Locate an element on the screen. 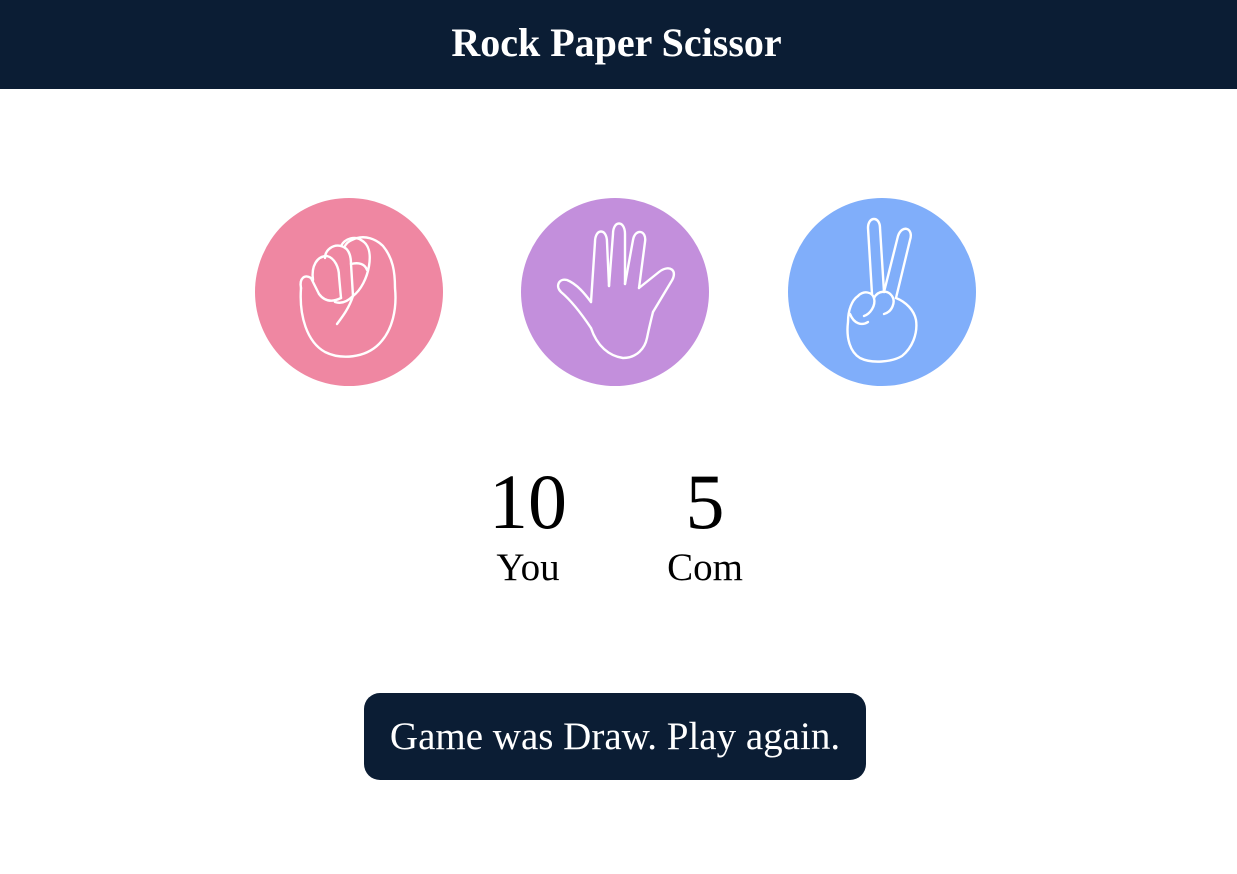  user-score-panel: 10 You is located at coordinates (528, 525).